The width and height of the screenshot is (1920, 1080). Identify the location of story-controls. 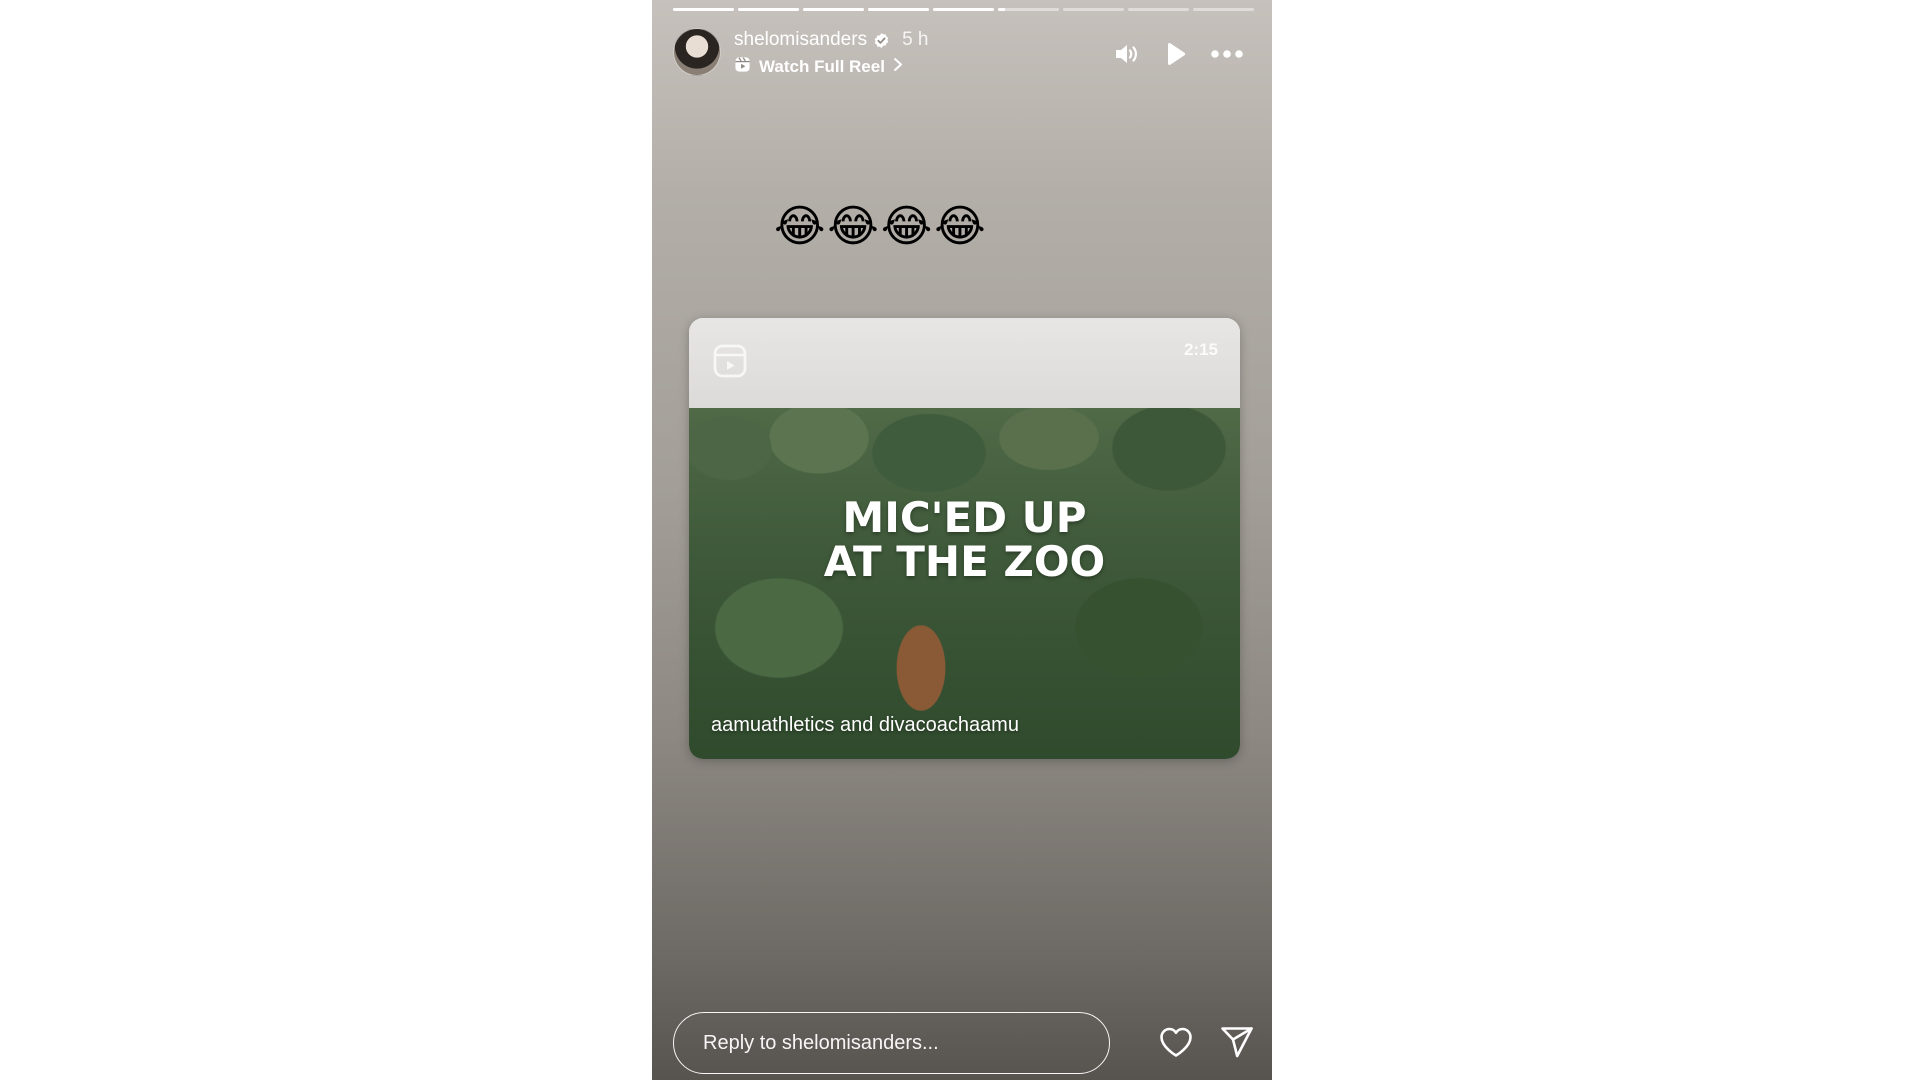
(1178, 54).